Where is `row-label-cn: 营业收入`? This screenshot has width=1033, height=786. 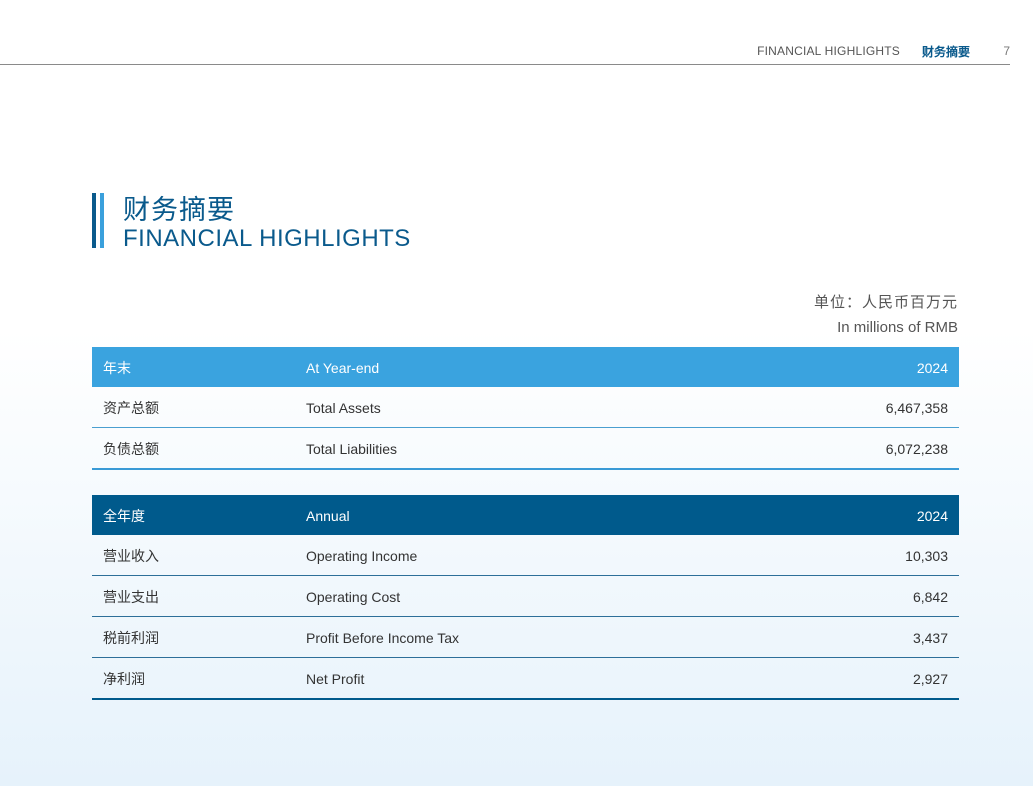
row-label-cn: 营业收入 is located at coordinates (131, 556).